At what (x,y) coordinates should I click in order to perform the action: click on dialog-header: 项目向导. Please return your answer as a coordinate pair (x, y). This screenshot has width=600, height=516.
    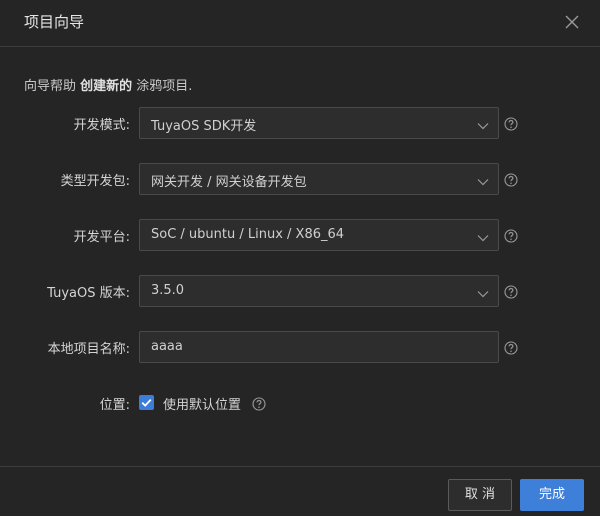
    Looking at the image, I should click on (300, 23).